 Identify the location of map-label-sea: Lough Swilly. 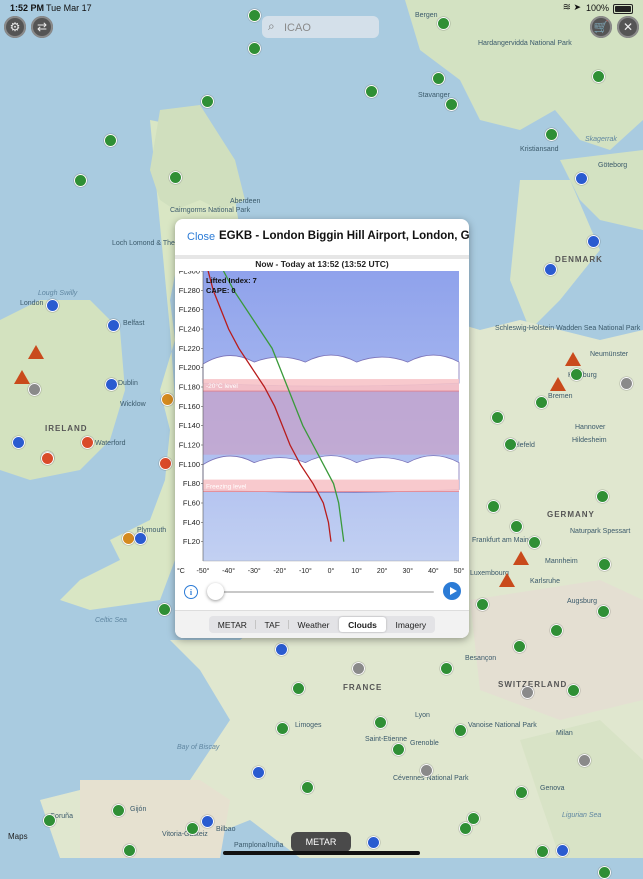
(58, 293).